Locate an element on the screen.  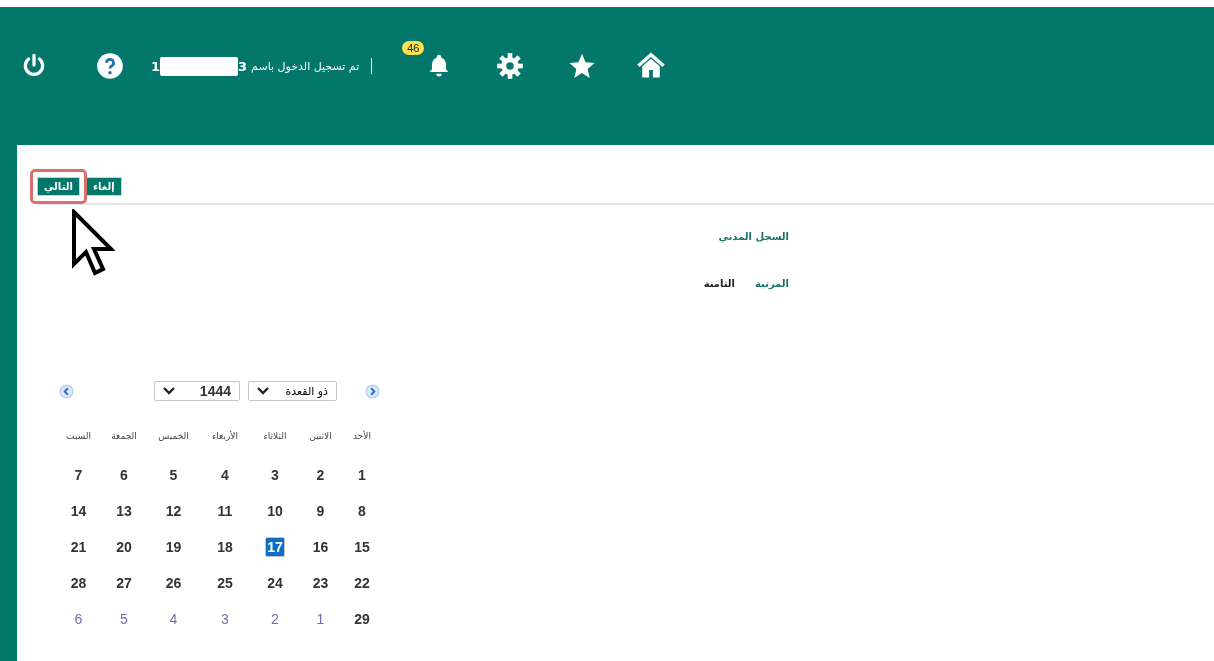
calendar-day: 21 is located at coordinates (78, 547).